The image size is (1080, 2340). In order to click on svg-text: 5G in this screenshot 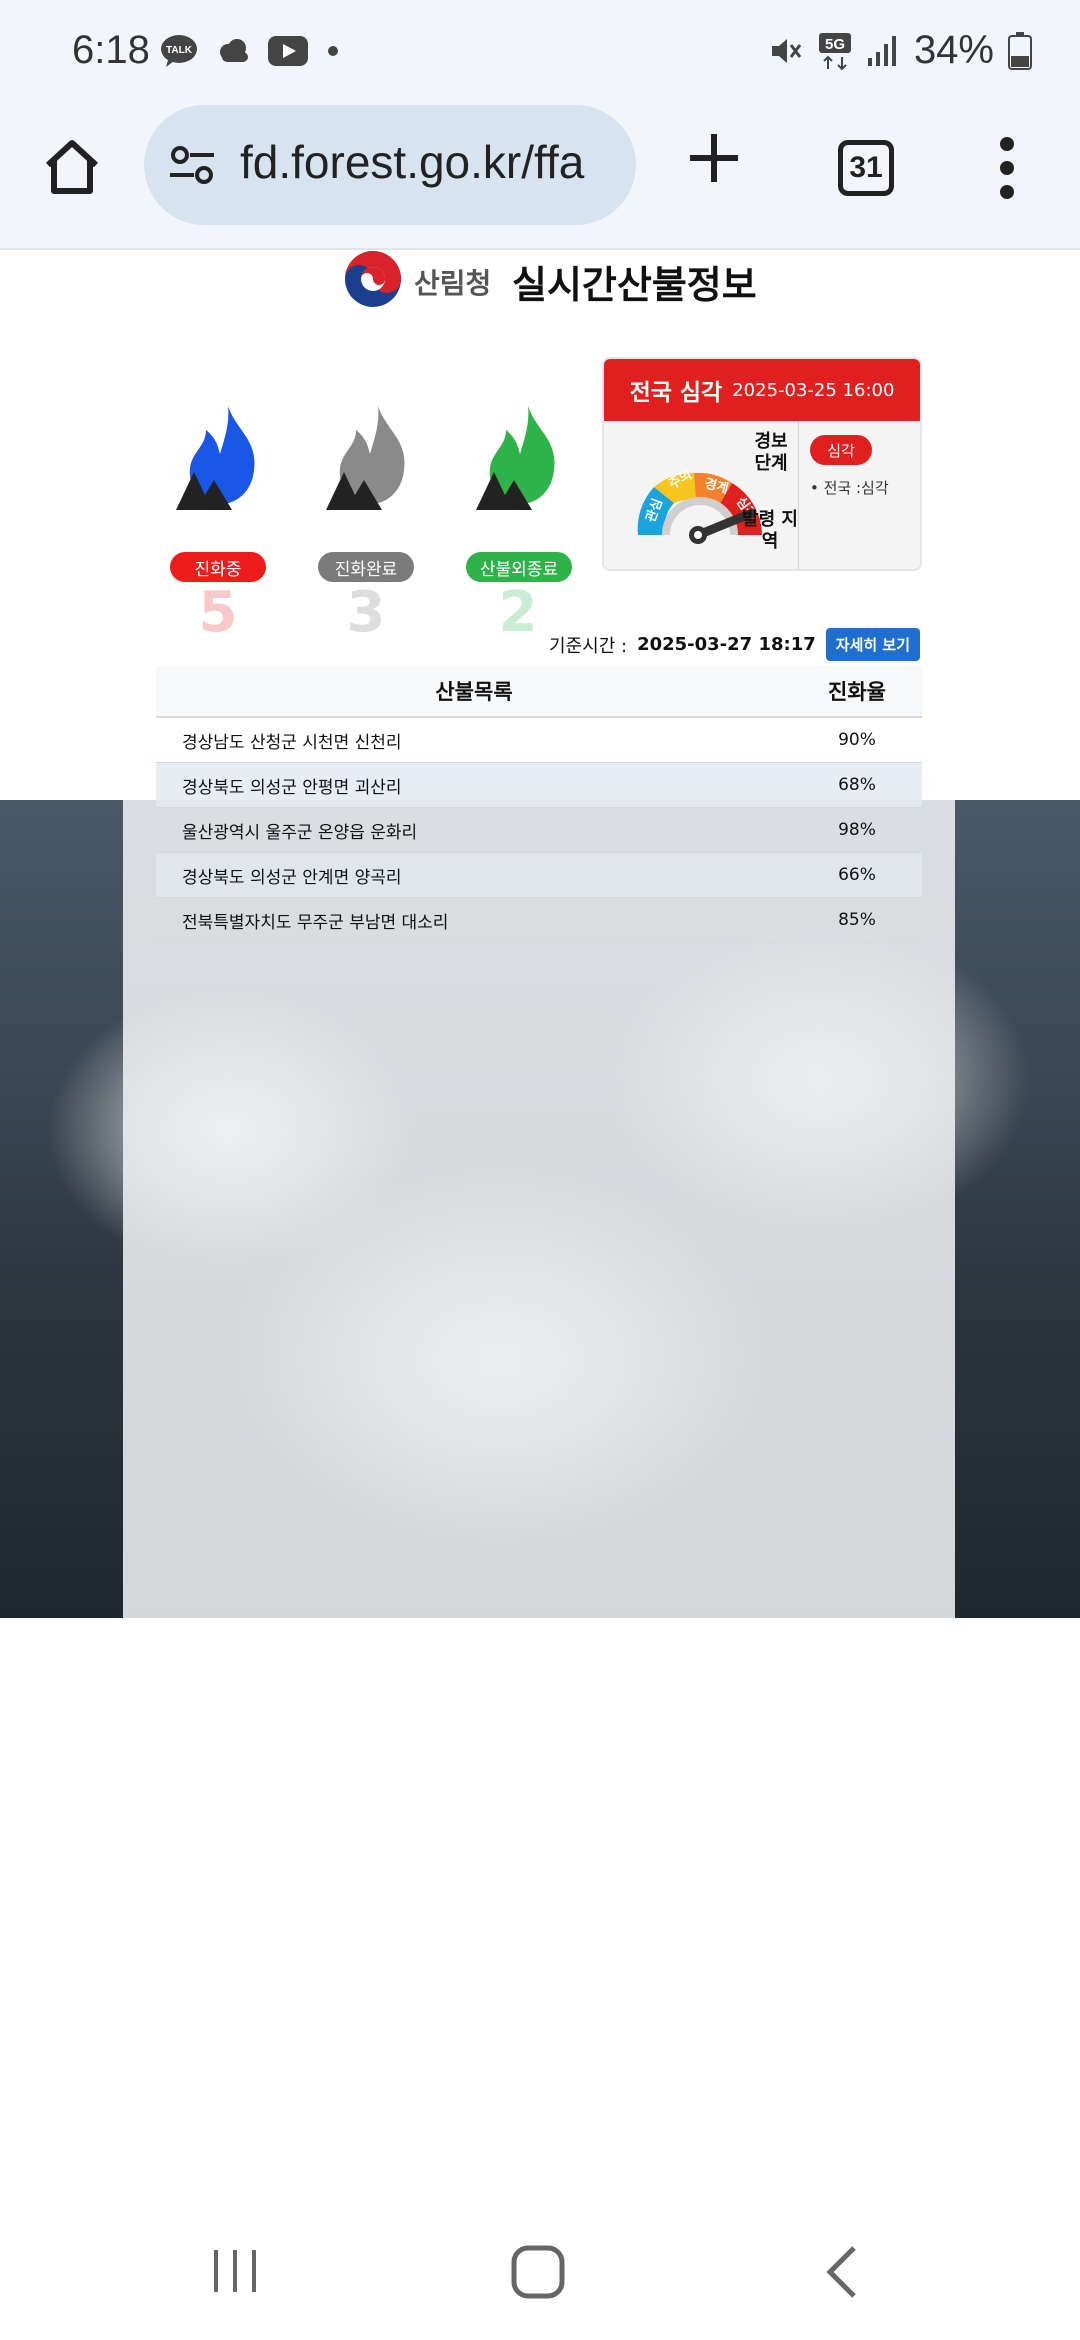, I will do `click(835, 44)`.